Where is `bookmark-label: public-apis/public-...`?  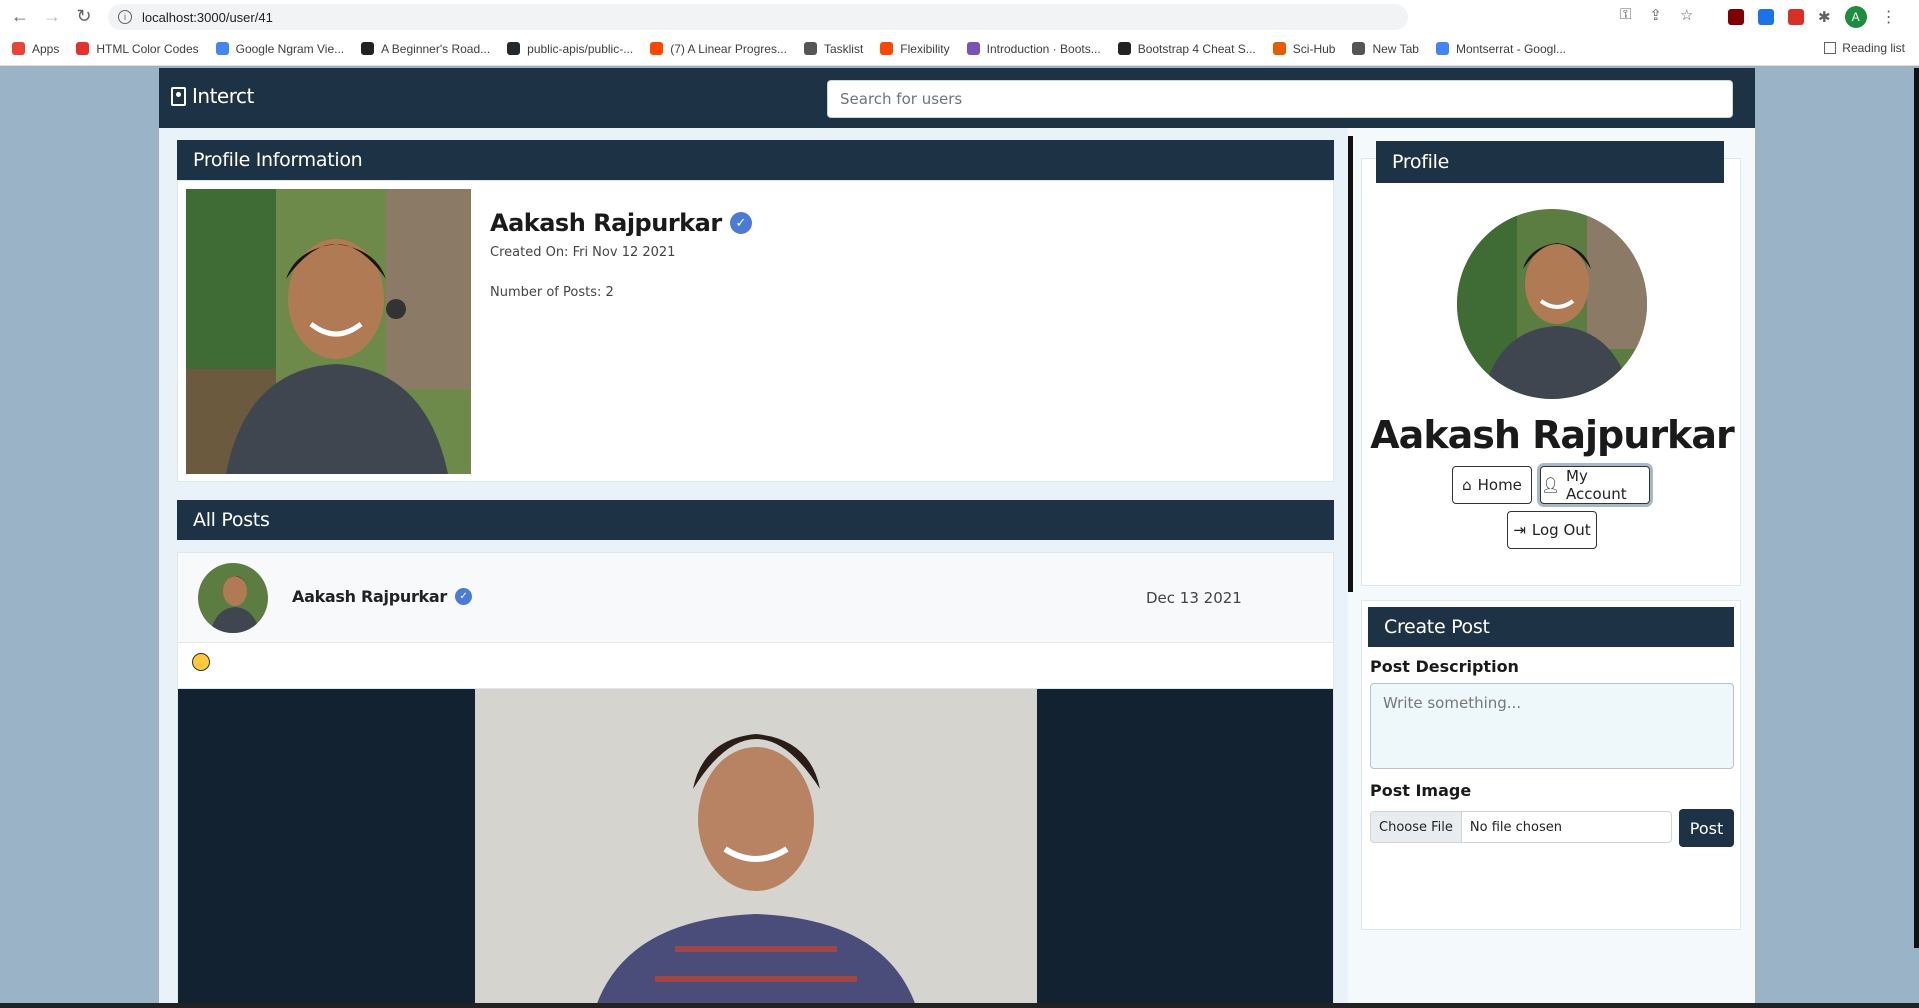 bookmark-label: public-apis/public-... is located at coordinates (580, 48).